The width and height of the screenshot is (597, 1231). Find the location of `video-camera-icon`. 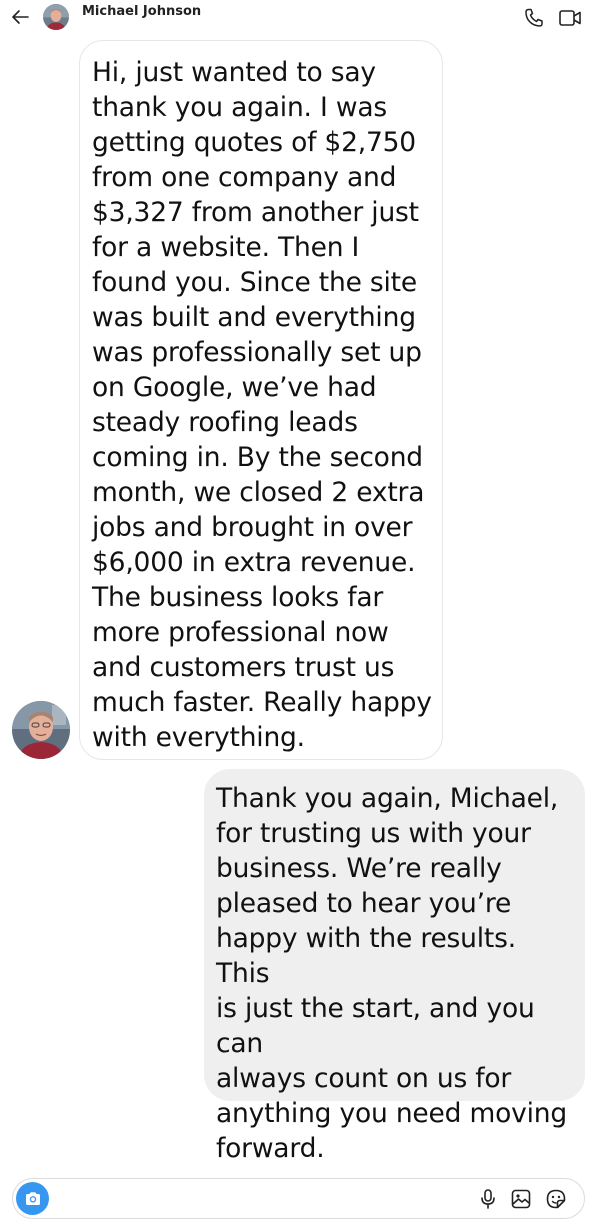

video-camera-icon is located at coordinates (570, 18).